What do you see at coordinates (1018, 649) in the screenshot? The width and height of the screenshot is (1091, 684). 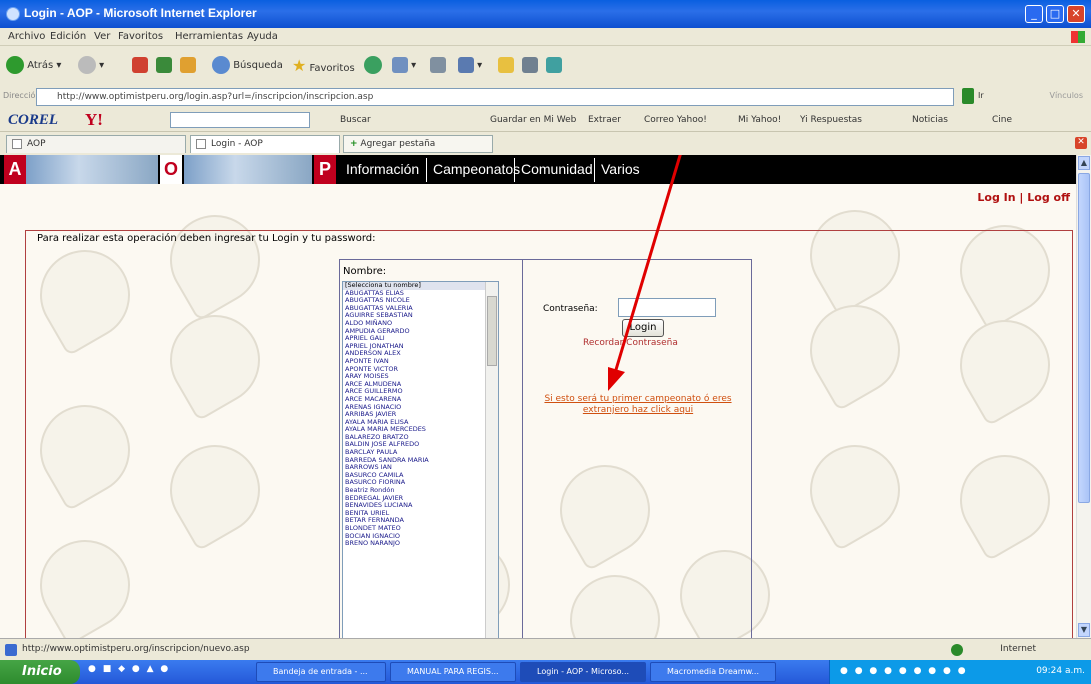 I see `zone-label: Internet` at bounding box center [1018, 649].